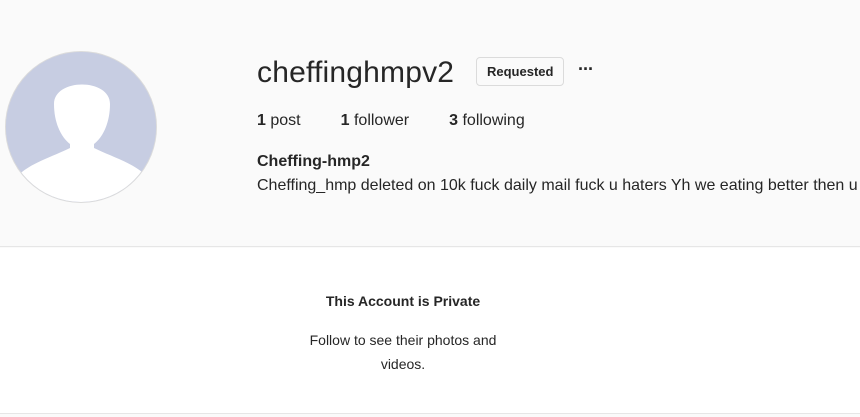 The height and width of the screenshot is (417, 860). I want to click on stat-followers-label: follower, so click(381, 120).